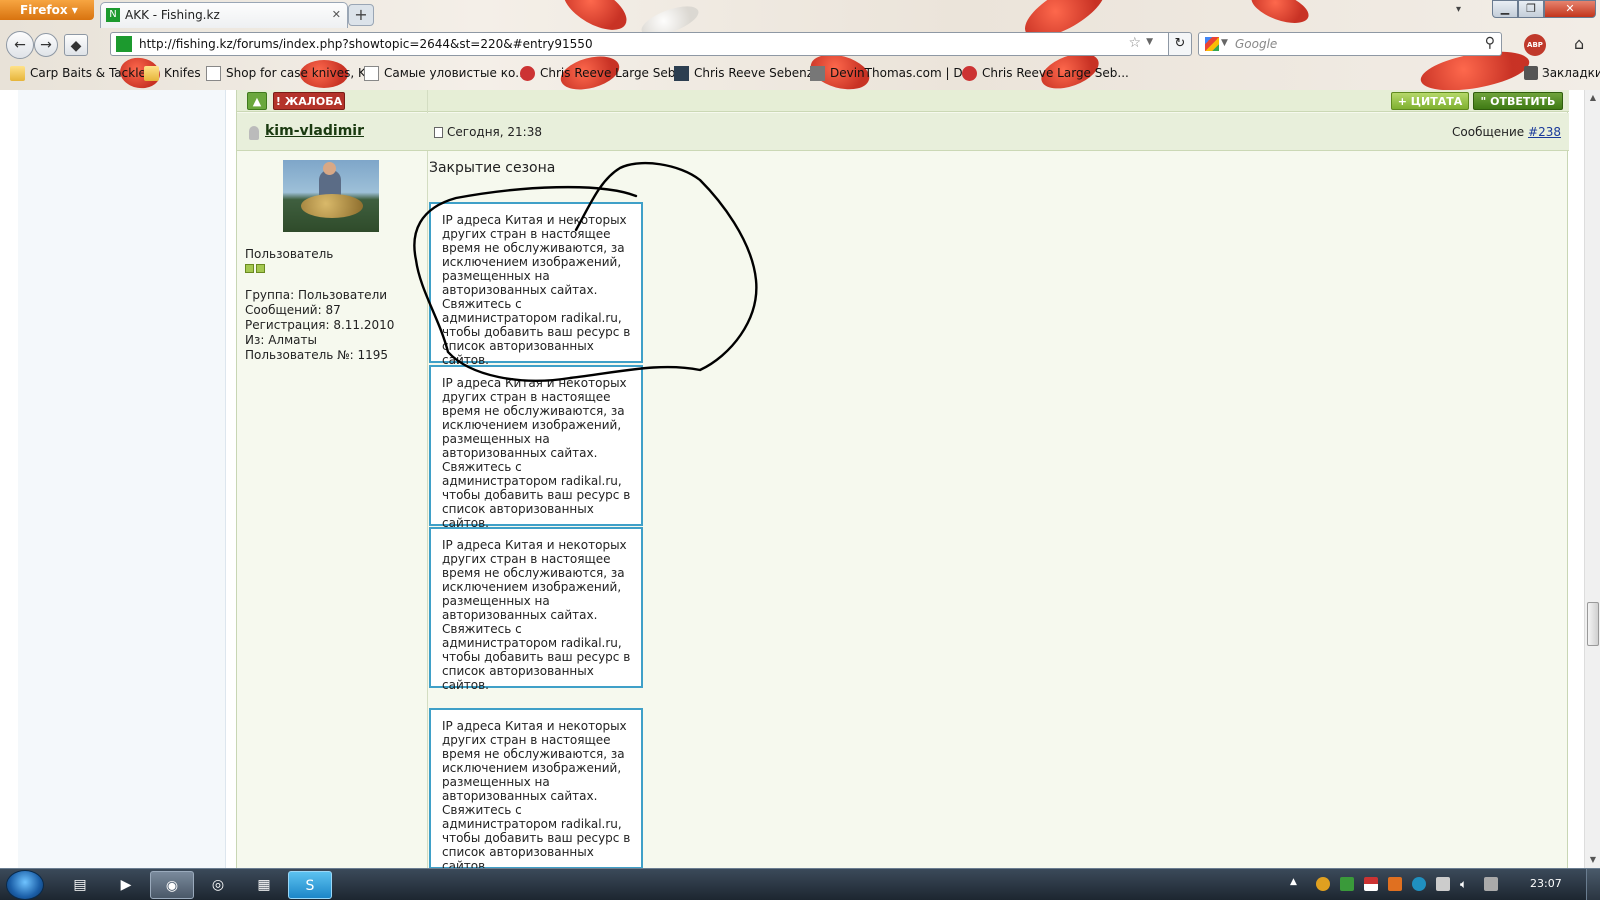  Describe the element at coordinates (80, 885) in the screenshot. I see `explorer-icon: ▤` at that location.